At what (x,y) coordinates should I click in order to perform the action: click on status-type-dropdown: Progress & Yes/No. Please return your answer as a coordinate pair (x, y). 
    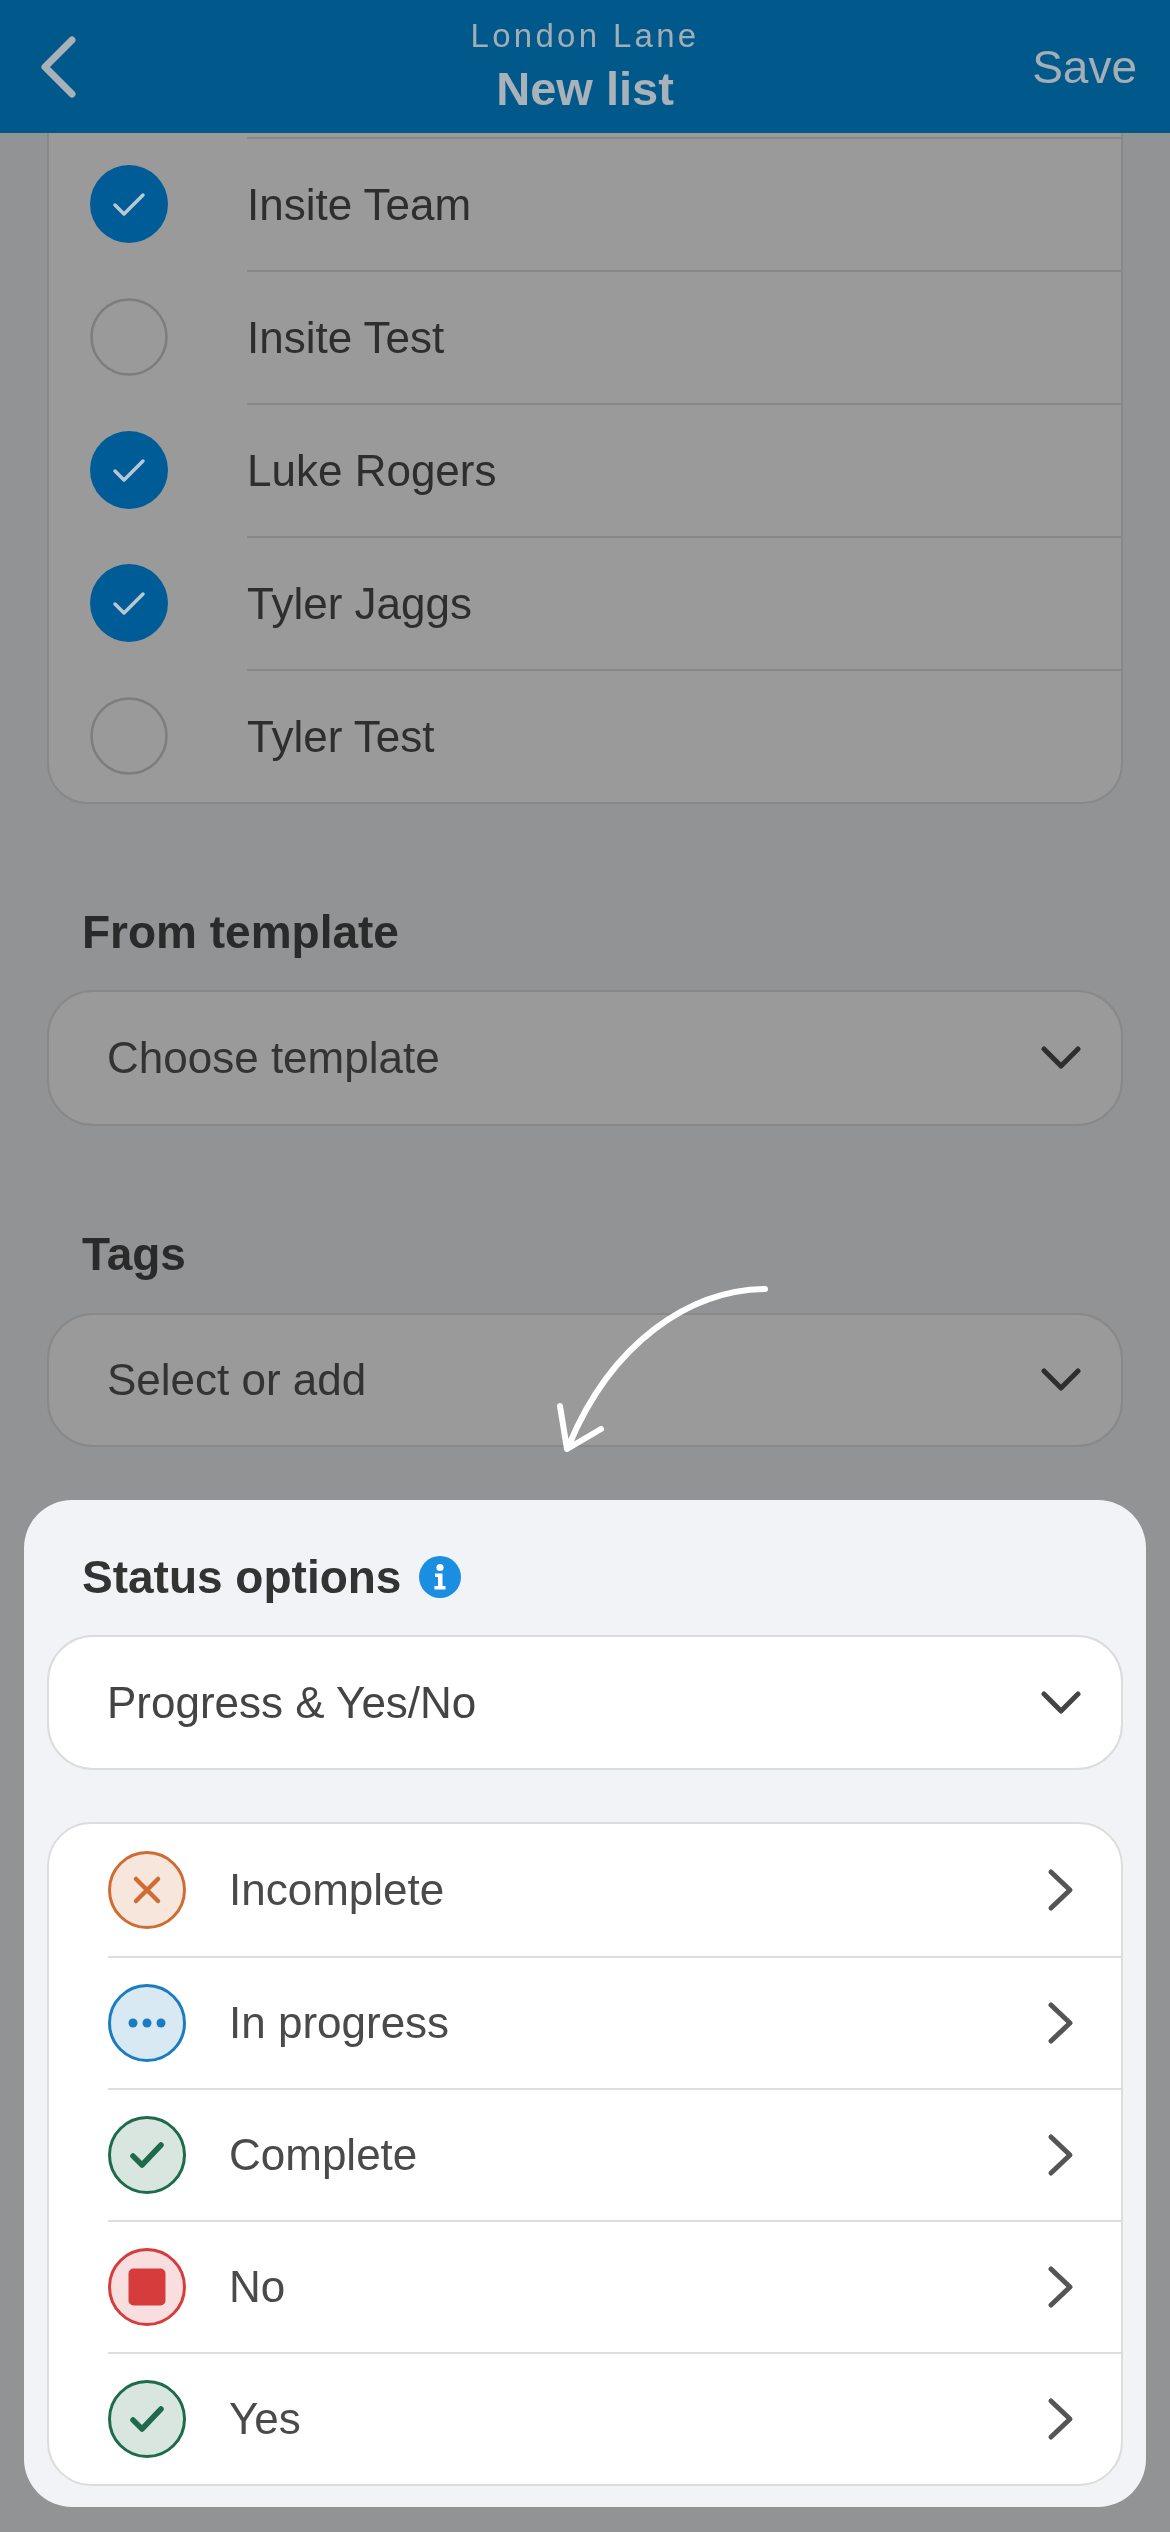
    Looking at the image, I should click on (585, 1702).